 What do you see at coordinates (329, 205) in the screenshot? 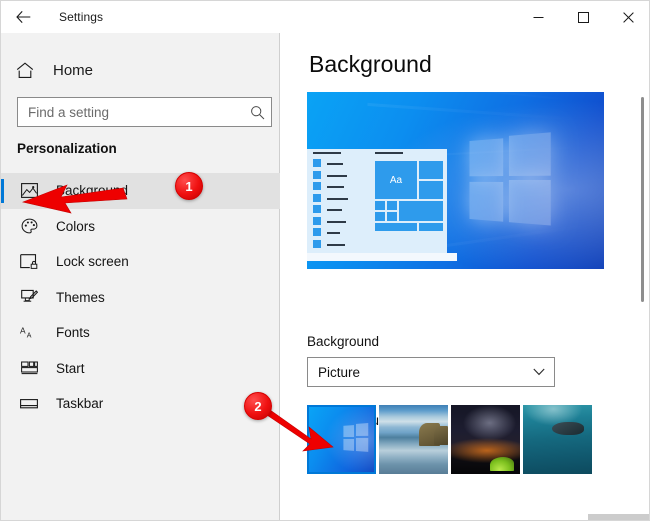
I see `start-menu-app-list` at bounding box center [329, 205].